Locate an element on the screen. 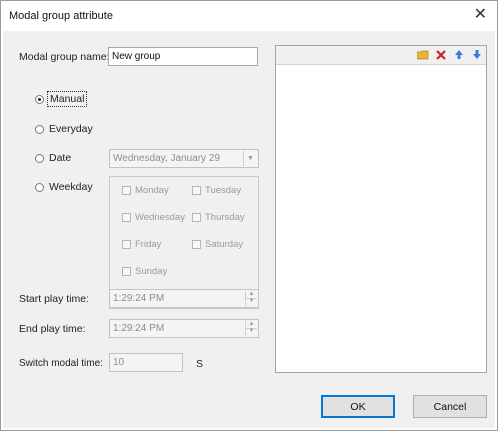  checkbox-wednesday-label: Wednesday is located at coordinates (160, 217).